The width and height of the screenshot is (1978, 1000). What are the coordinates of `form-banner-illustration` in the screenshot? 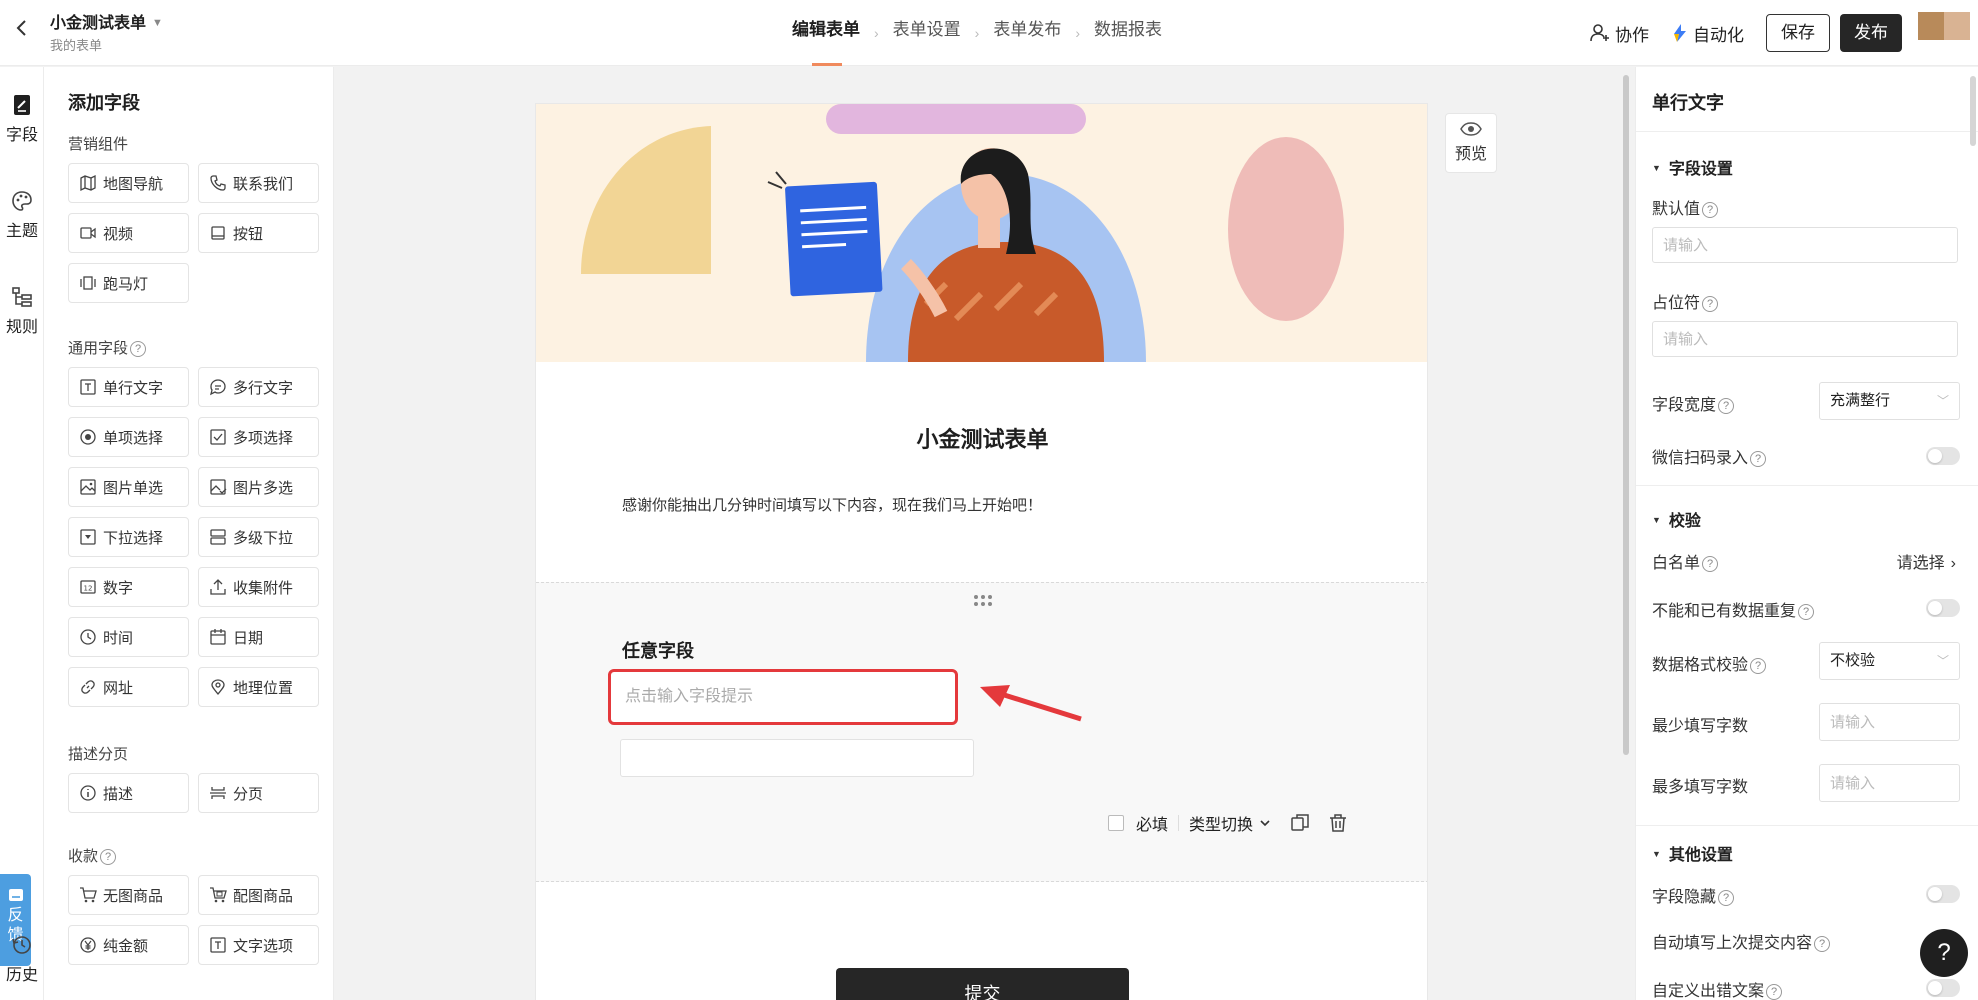 It's located at (981, 233).